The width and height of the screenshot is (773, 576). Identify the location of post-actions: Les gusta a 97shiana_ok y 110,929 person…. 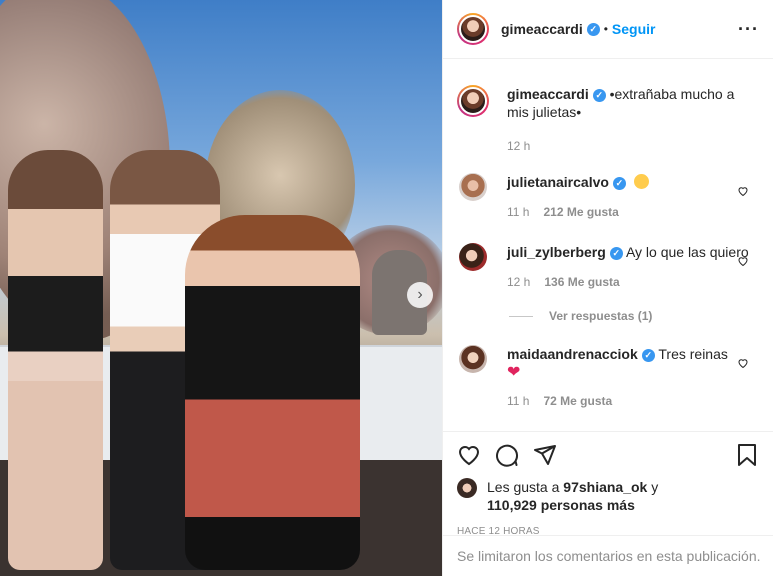
(608, 484).